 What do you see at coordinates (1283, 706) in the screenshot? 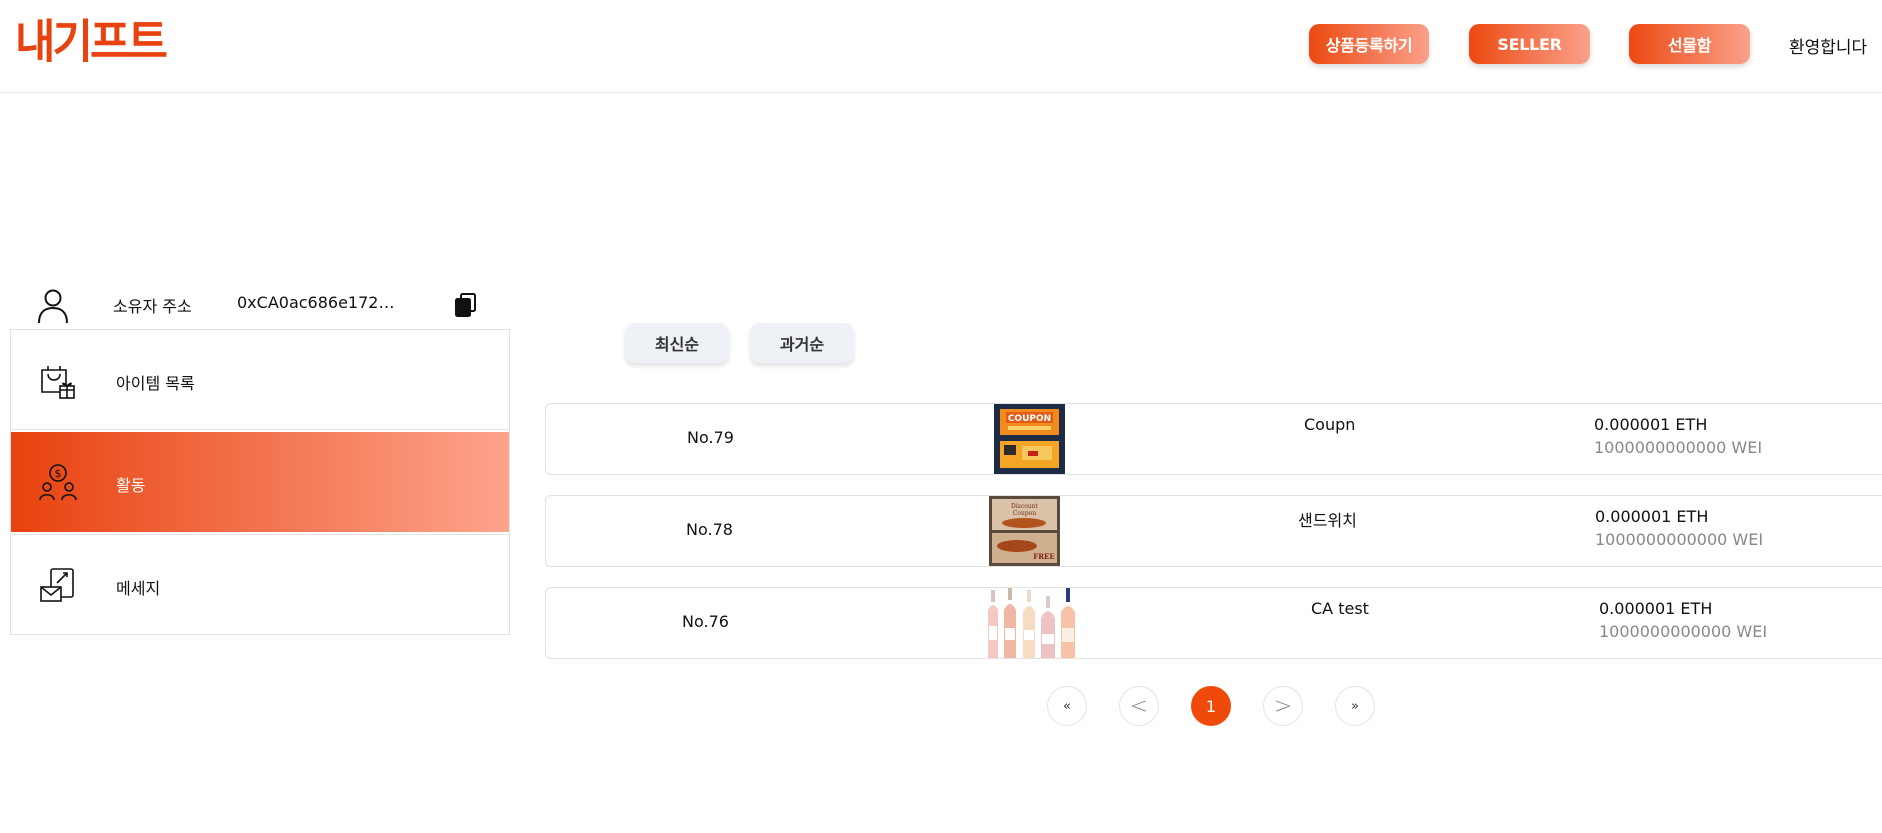
I see `next-page-button: >` at bounding box center [1283, 706].